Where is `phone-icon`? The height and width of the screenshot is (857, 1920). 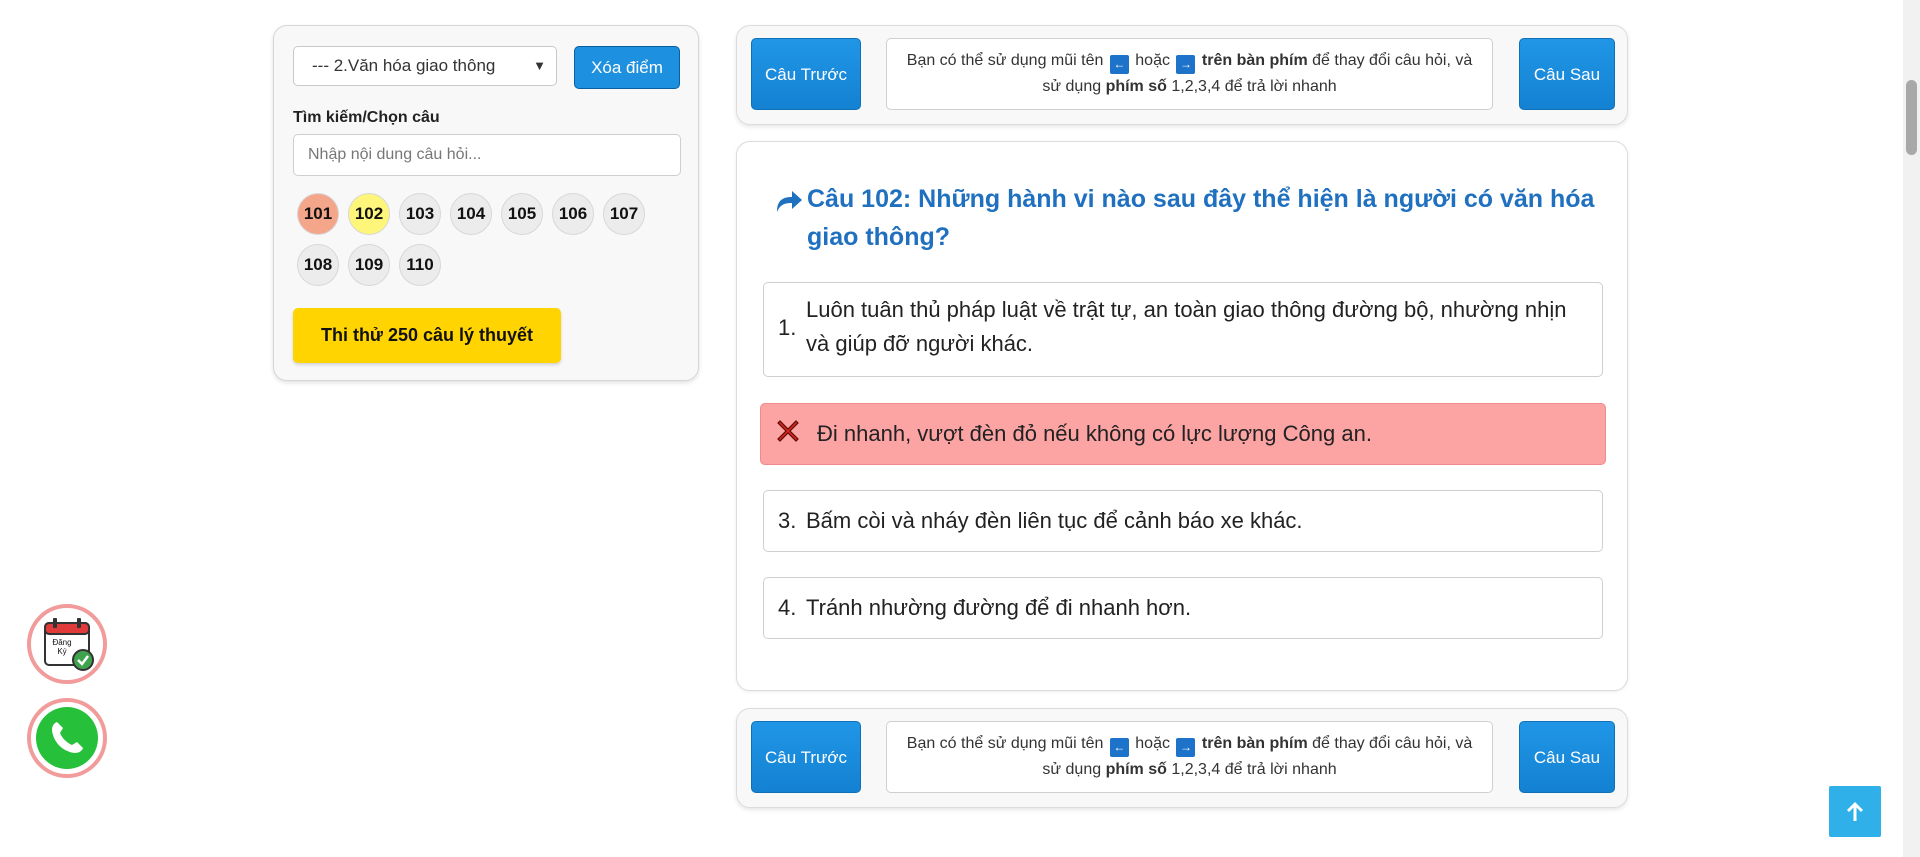 phone-icon is located at coordinates (67, 738).